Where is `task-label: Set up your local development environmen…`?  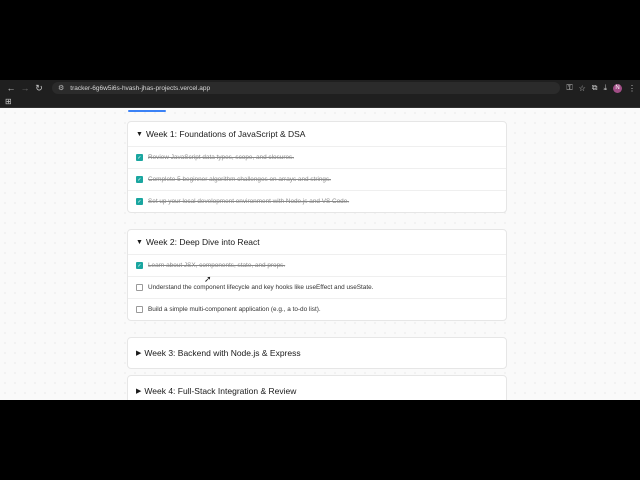
task-label: Set up your local development environmen… is located at coordinates (249, 201).